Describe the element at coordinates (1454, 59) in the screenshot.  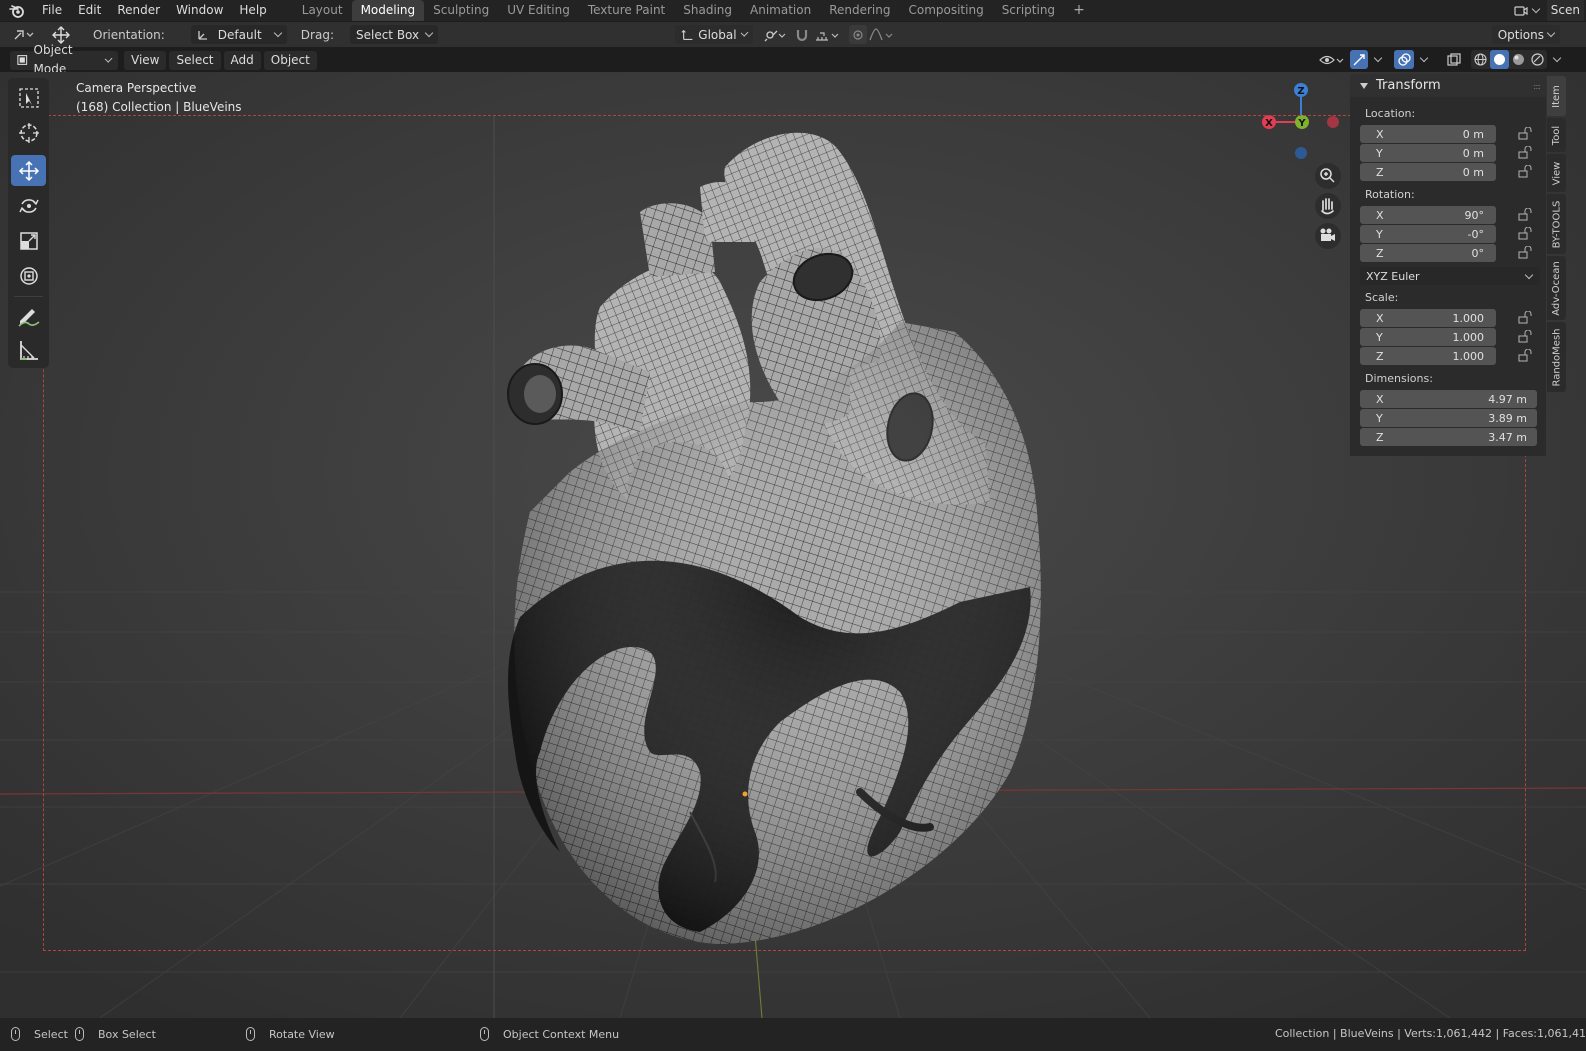
I see `xray-toggle` at that location.